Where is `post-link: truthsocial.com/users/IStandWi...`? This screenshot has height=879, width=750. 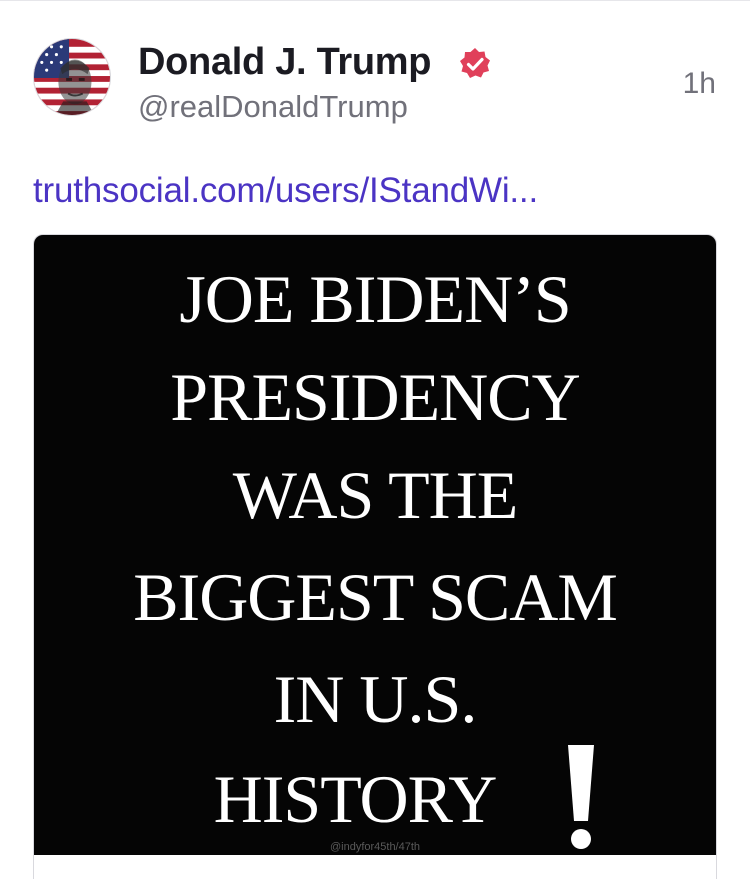
post-link: truthsocial.com/users/IStandWi... is located at coordinates (285, 191).